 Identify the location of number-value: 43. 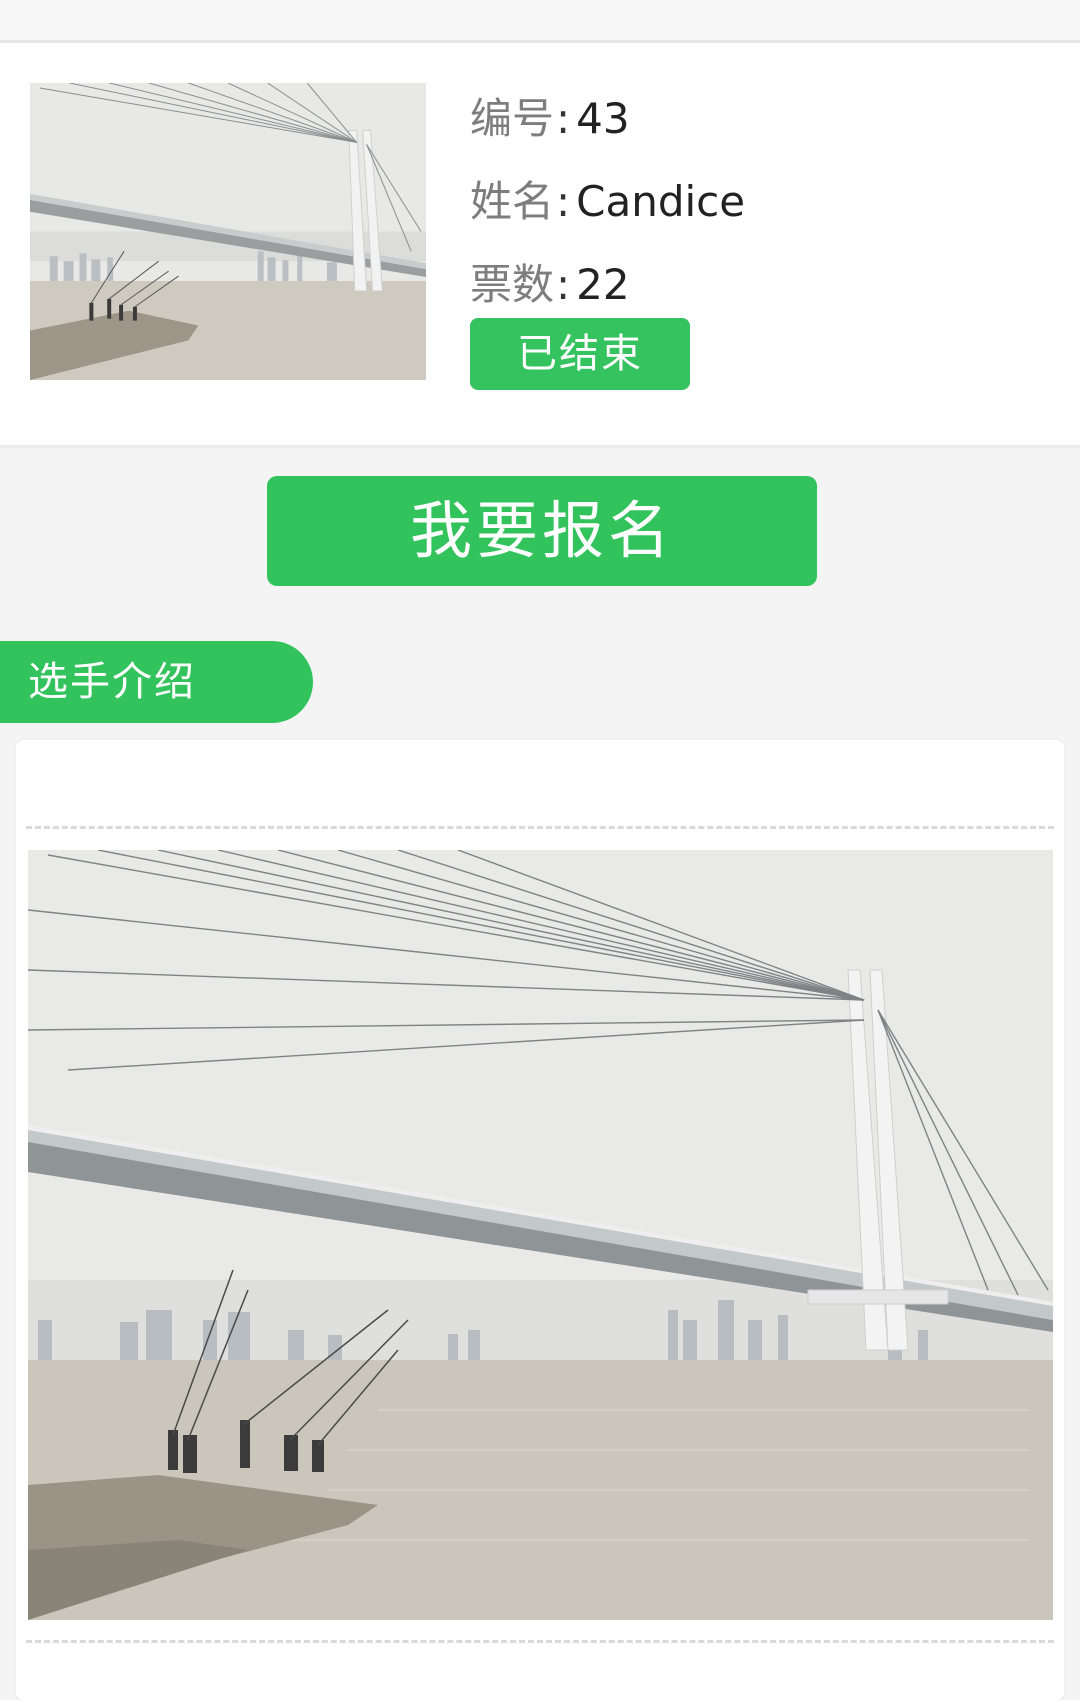
(603, 118).